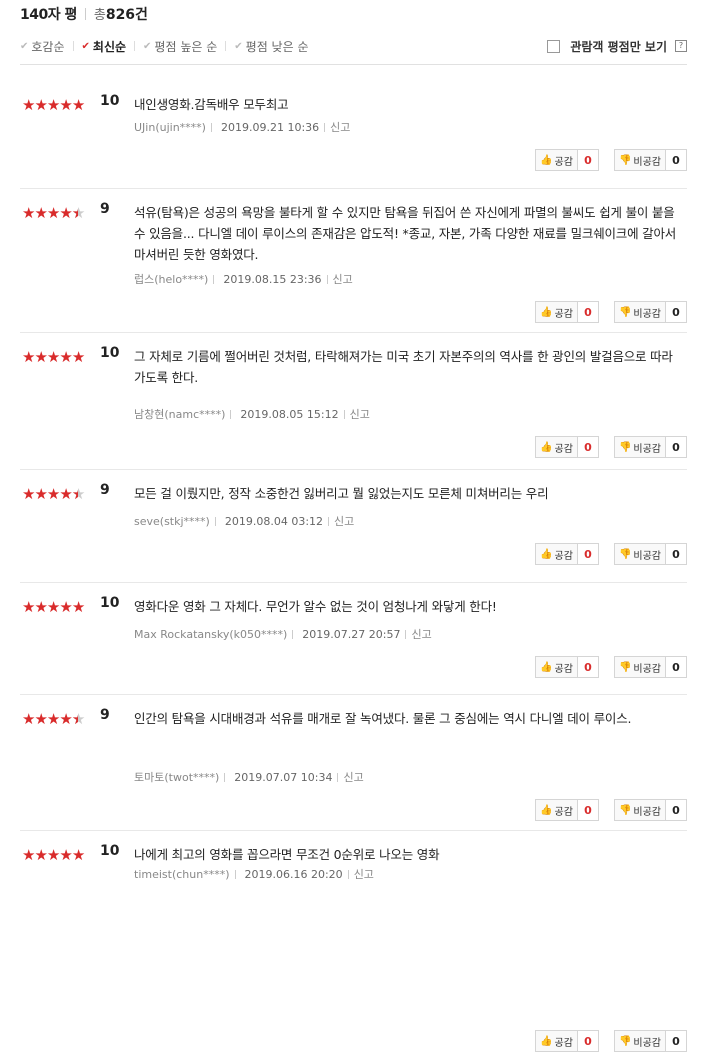 The height and width of the screenshot is (1052, 712). I want to click on sort-option: ✔ 최신순, so click(104, 46).